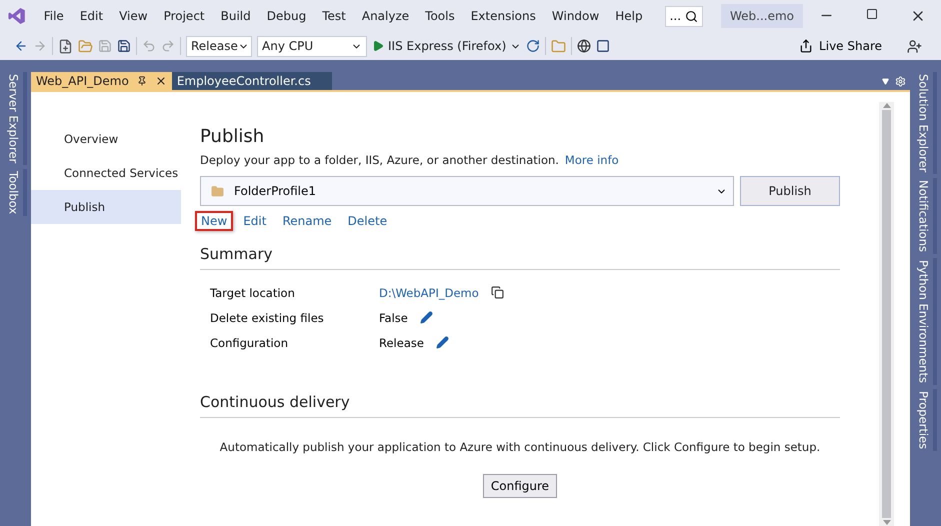  I want to click on document-tab: Web_API_Demo, so click(101, 81).